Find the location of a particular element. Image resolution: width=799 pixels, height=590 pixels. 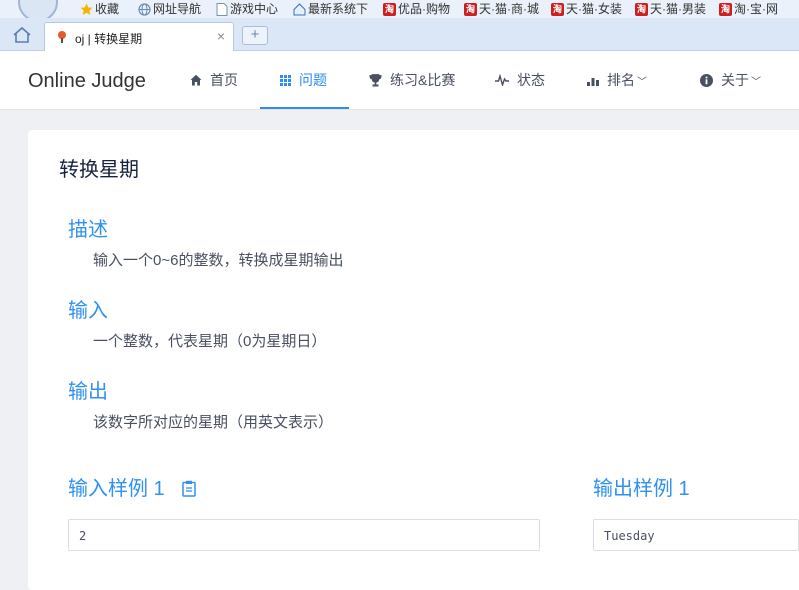

bookmark-taobao: 淘淘·宝·网 is located at coordinates (748, 9).